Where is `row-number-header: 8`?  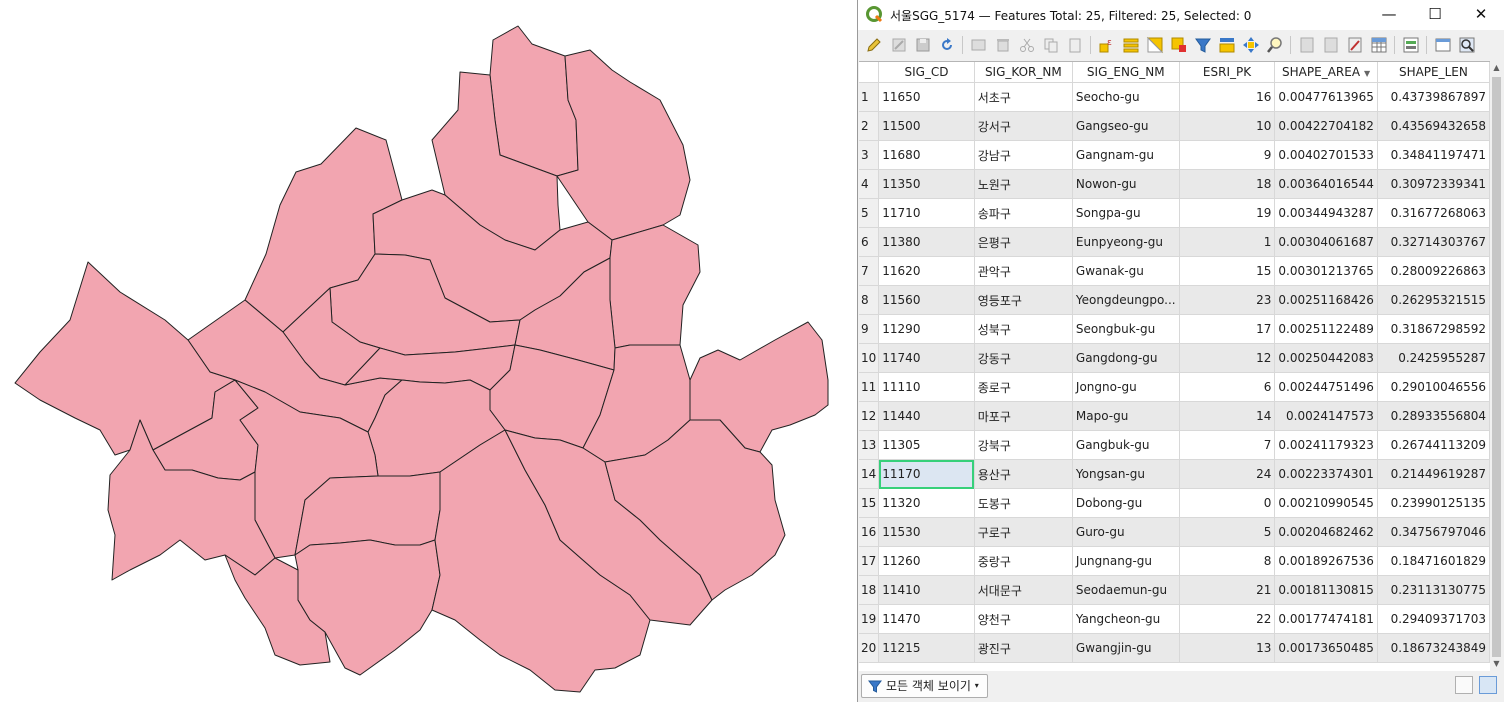 row-number-header: 8 is located at coordinates (869, 300).